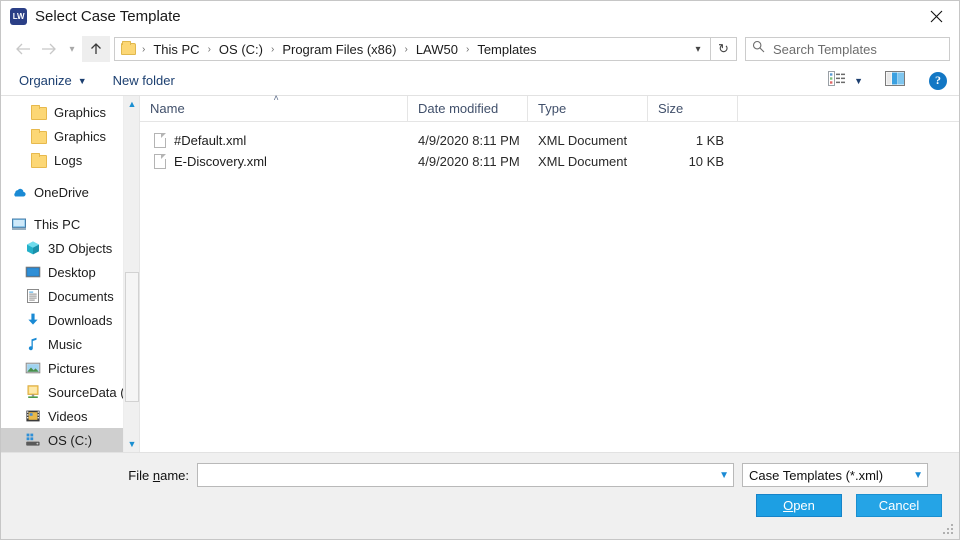 The width and height of the screenshot is (960, 540). Describe the element at coordinates (274, 140) in the screenshot. I see `file-name-cell: #Default.xml` at that location.